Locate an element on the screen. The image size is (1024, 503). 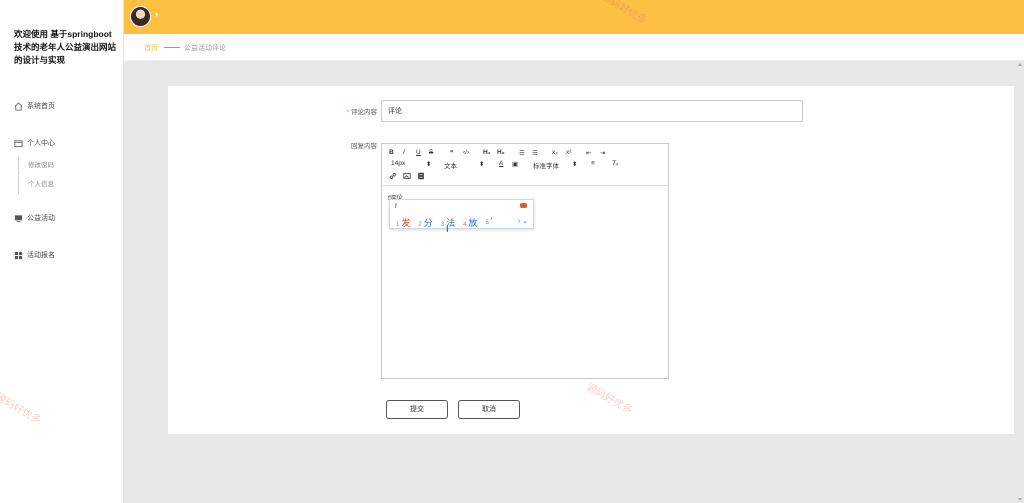
sidebar-subitem-info: 个人信息 is located at coordinates (36, 185).